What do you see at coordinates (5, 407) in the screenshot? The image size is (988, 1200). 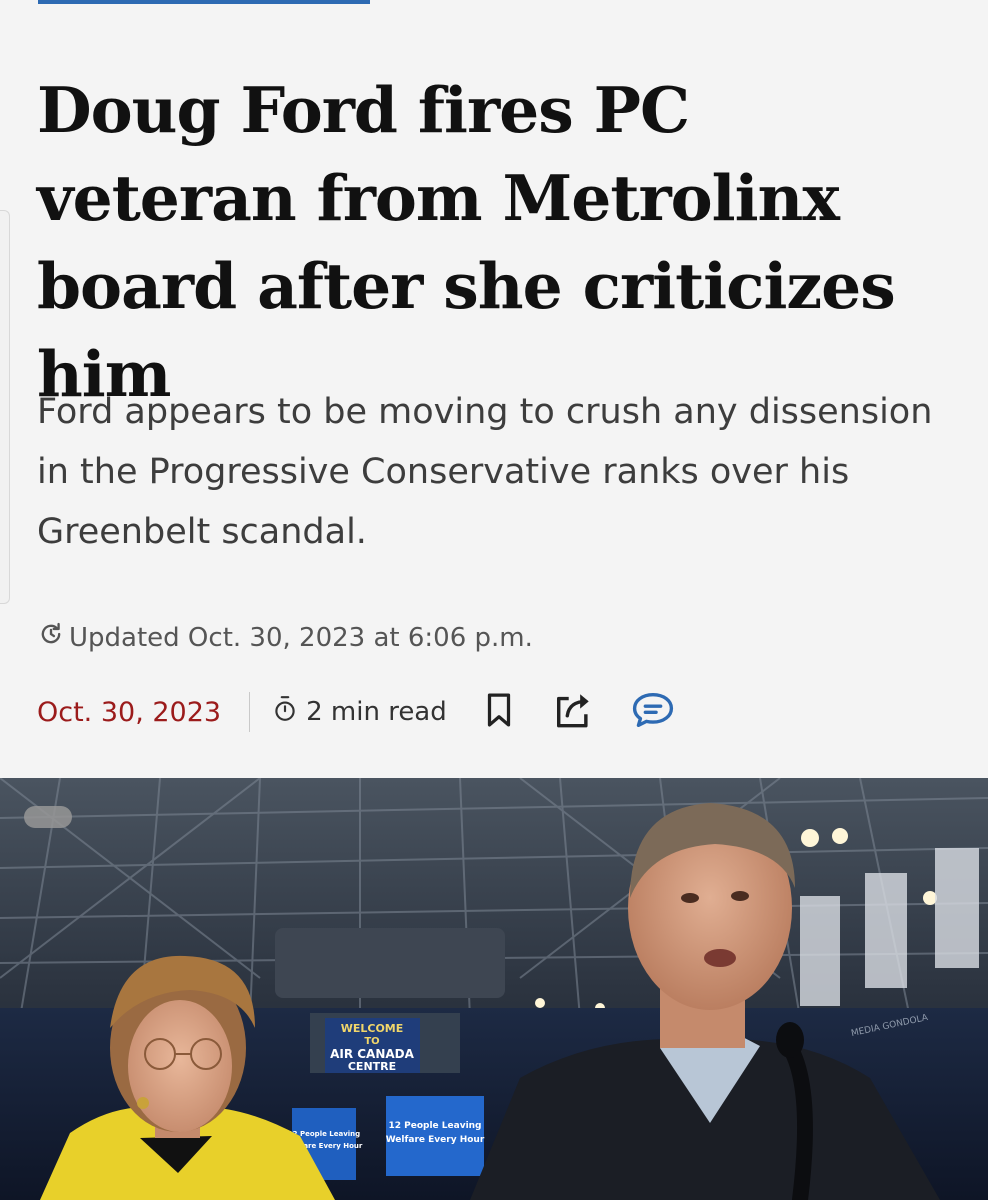 I see `side-scroll-handle` at bounding box center [5, 407].